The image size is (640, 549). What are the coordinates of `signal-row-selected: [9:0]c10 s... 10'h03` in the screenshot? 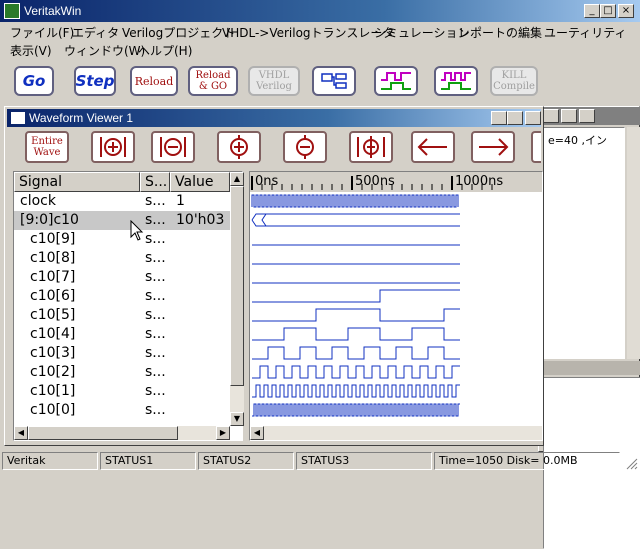 It's located at (122, 220).